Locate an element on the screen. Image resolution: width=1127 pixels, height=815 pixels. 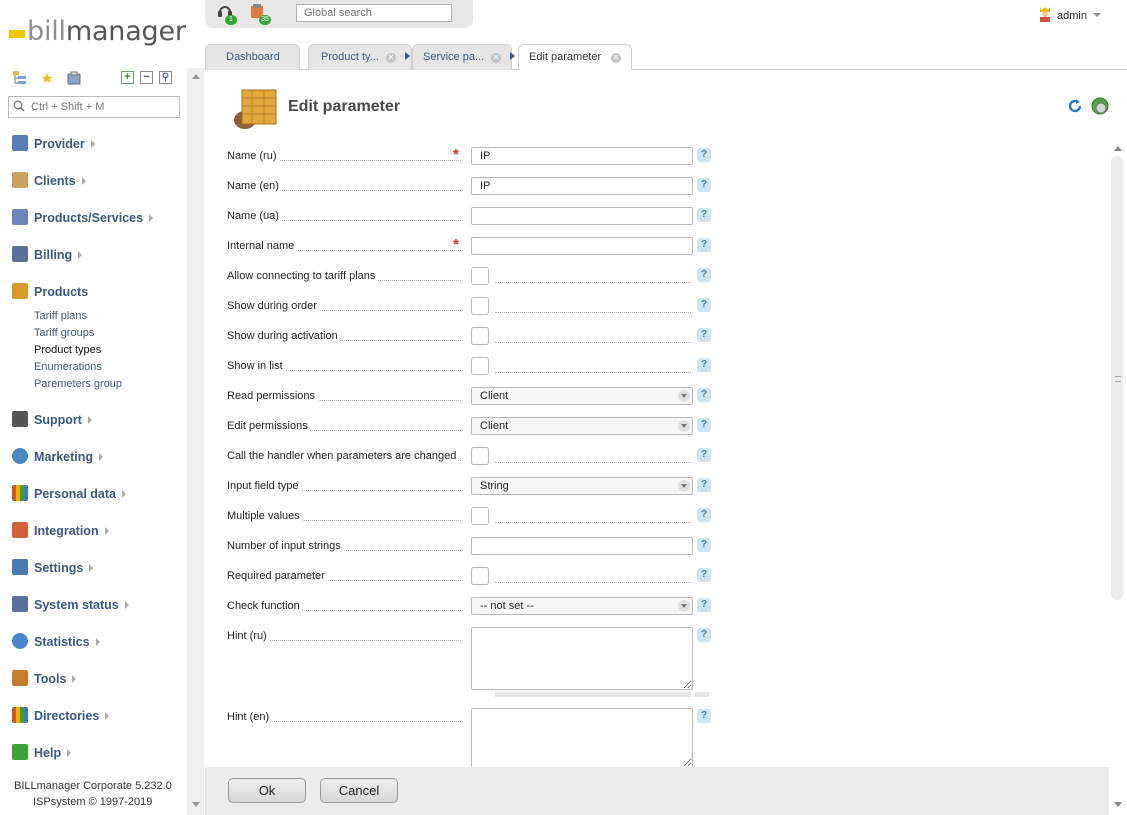
show-order-checkbox is located at coordinates (480, 306).